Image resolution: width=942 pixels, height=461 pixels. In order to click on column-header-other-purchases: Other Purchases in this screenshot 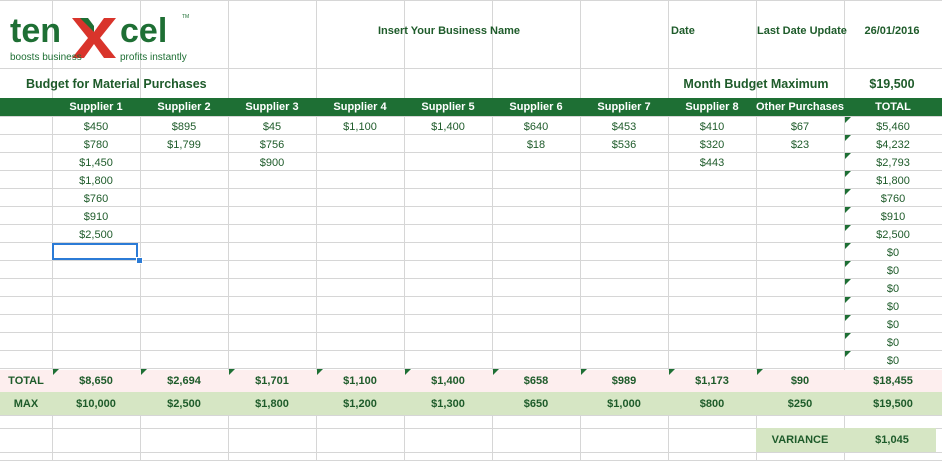, I will do `click(800, 107)`.